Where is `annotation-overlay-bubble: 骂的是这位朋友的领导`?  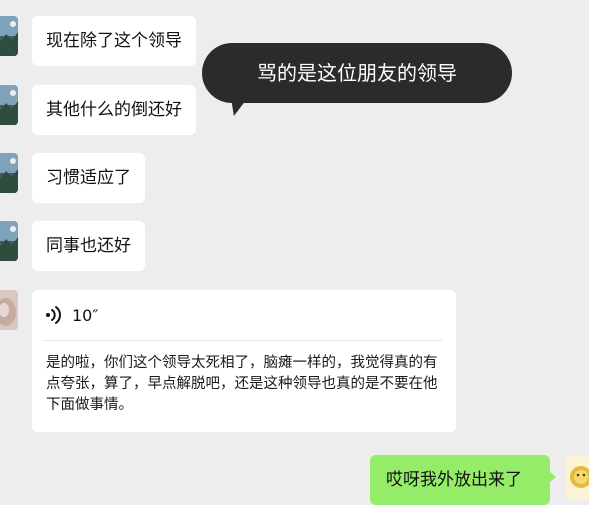
annotation-overlay-bubble: 骂的是这位朋友的领导 is located at coordinates (357, 73).